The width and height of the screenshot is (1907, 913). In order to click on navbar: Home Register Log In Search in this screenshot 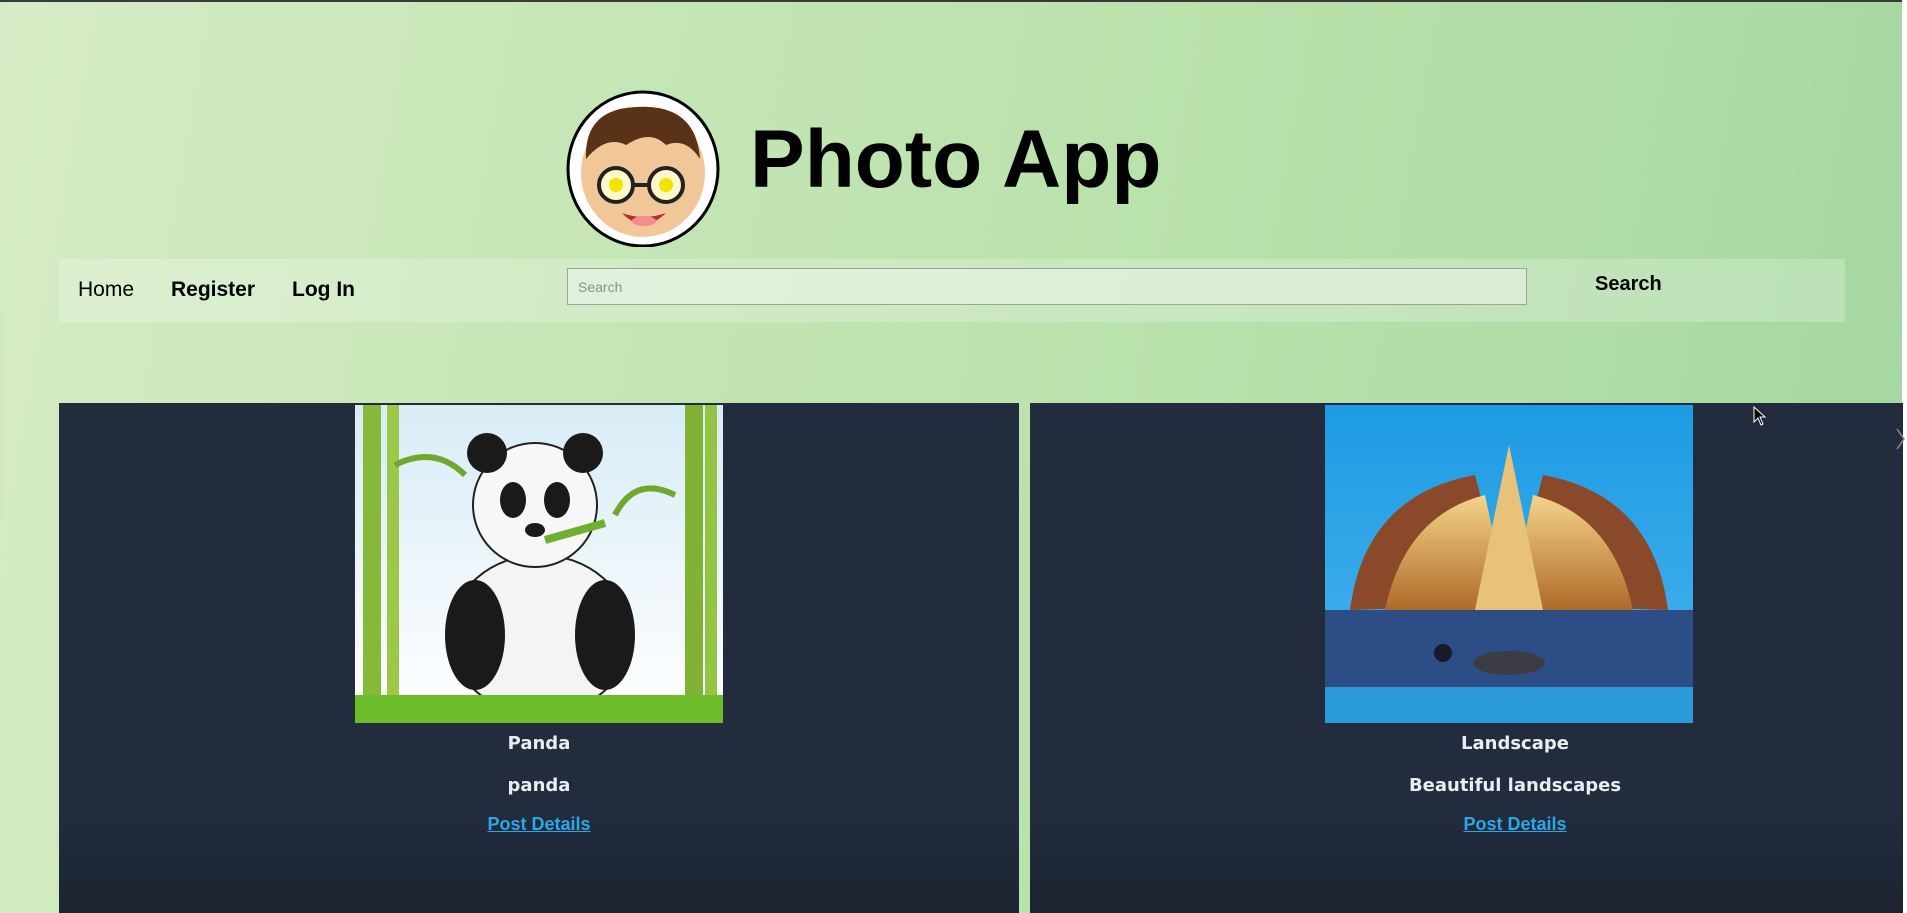, I will do `click(952, 290)`.